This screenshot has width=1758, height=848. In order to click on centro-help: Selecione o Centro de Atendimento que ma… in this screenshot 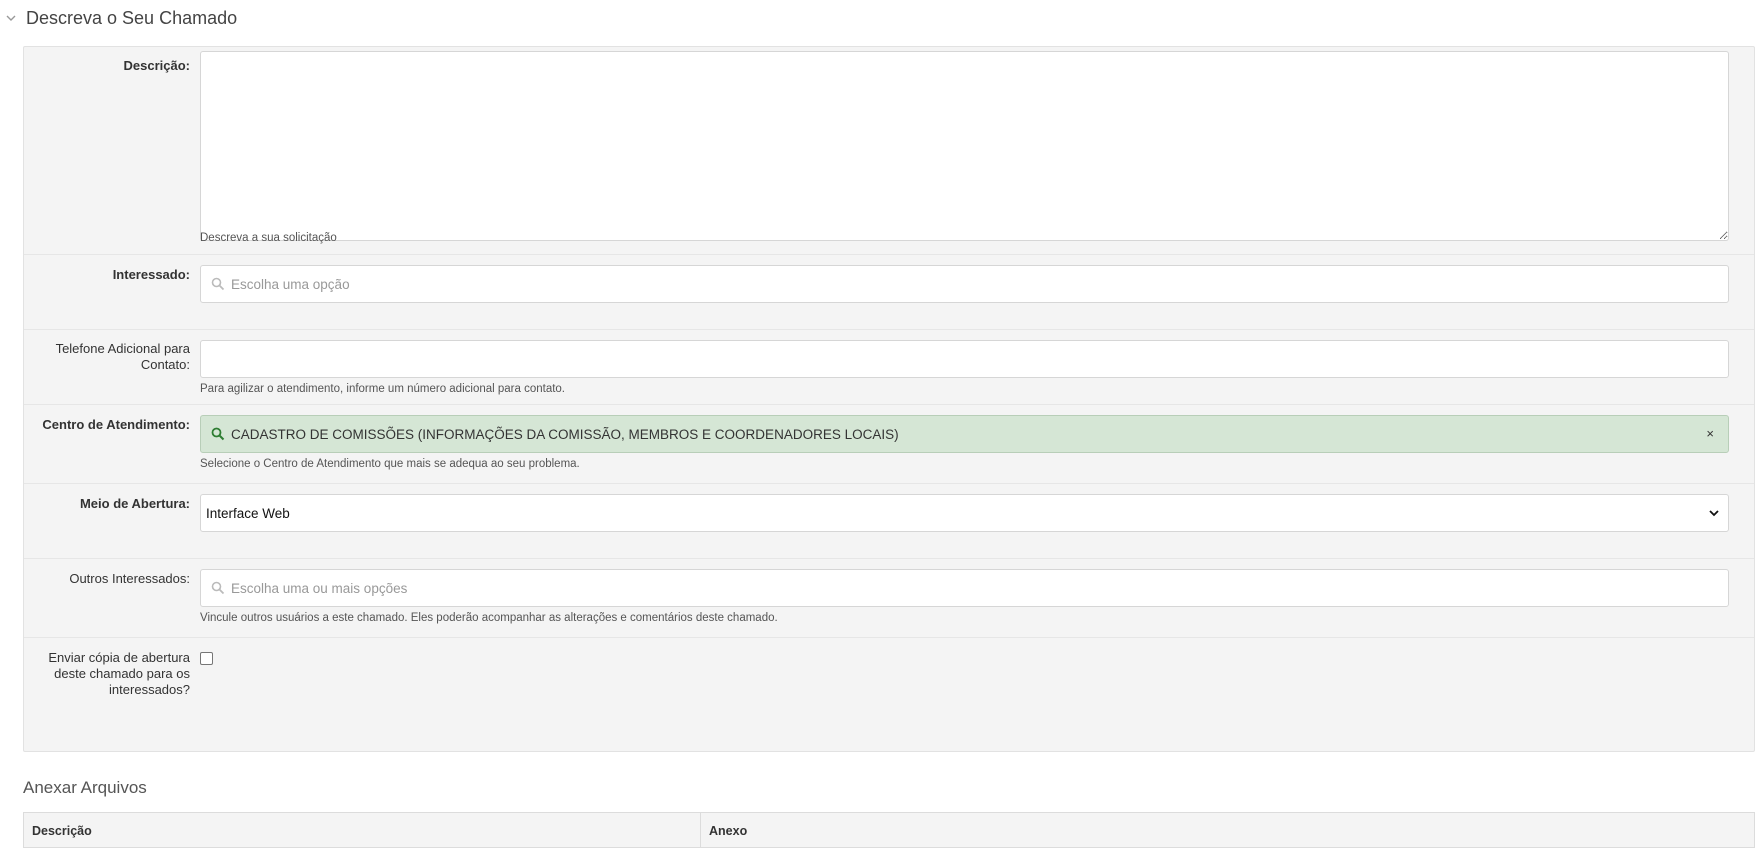, I will do `click(390, 464)`.